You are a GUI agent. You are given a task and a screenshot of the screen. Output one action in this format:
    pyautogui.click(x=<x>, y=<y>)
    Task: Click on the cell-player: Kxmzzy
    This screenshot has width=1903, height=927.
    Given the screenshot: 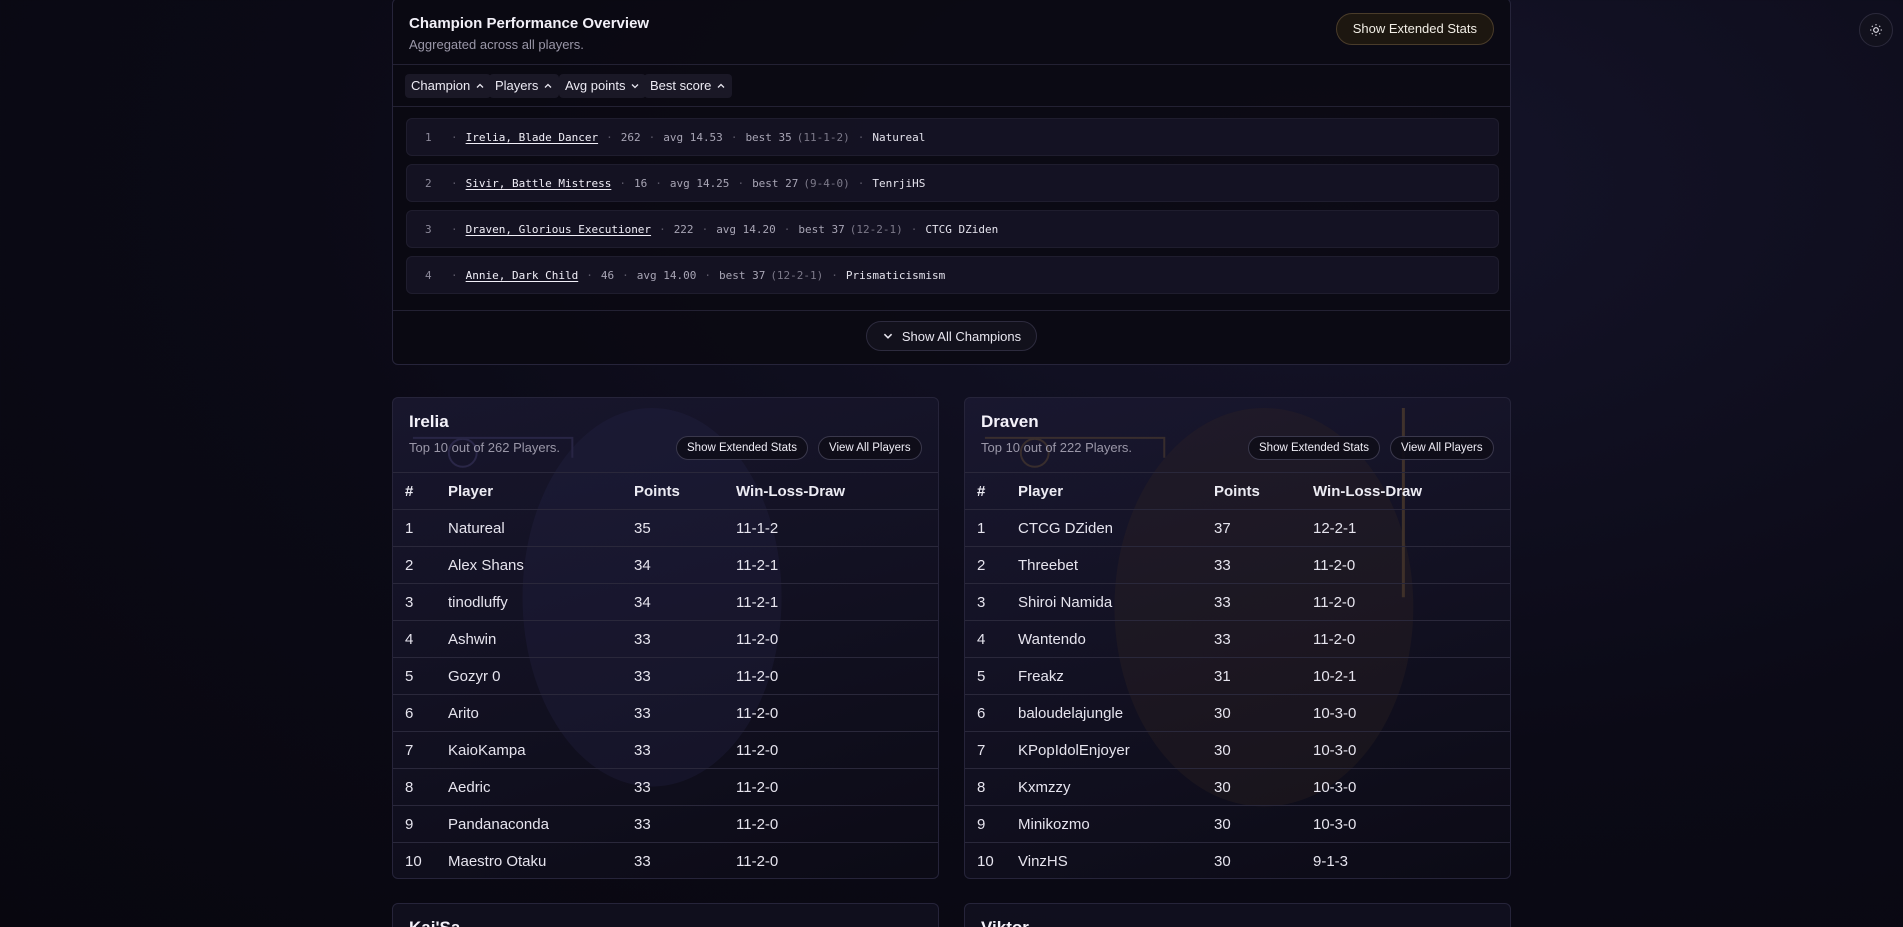 What is the action you would take?
    pyautogui.click(x=1116, y=787)
    